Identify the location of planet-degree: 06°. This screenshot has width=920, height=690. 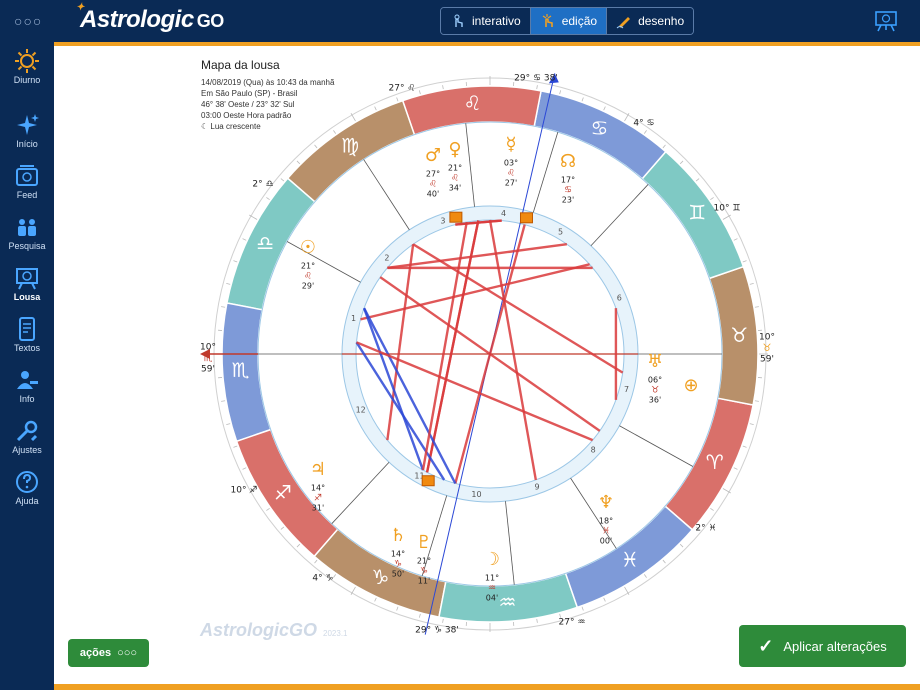
(655, 380).